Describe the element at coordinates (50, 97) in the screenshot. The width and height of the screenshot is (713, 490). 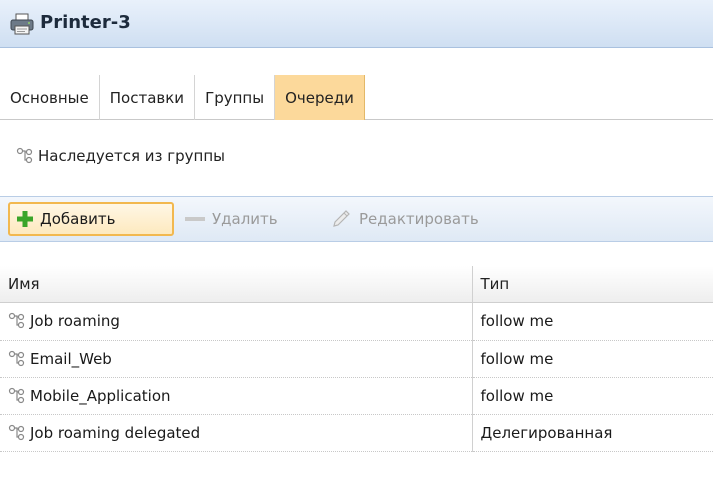
I see `tab-general: Основные` at that location.